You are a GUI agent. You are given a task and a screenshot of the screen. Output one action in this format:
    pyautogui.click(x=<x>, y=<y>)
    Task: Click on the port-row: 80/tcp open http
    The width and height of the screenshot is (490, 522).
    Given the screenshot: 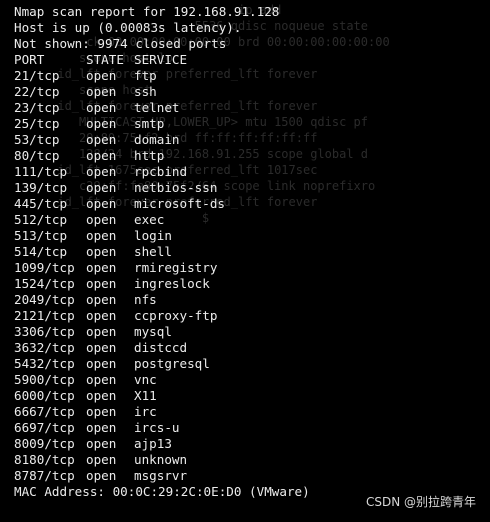 What is the action you would take?
    pyautogui.click(x=249, y=156)
    